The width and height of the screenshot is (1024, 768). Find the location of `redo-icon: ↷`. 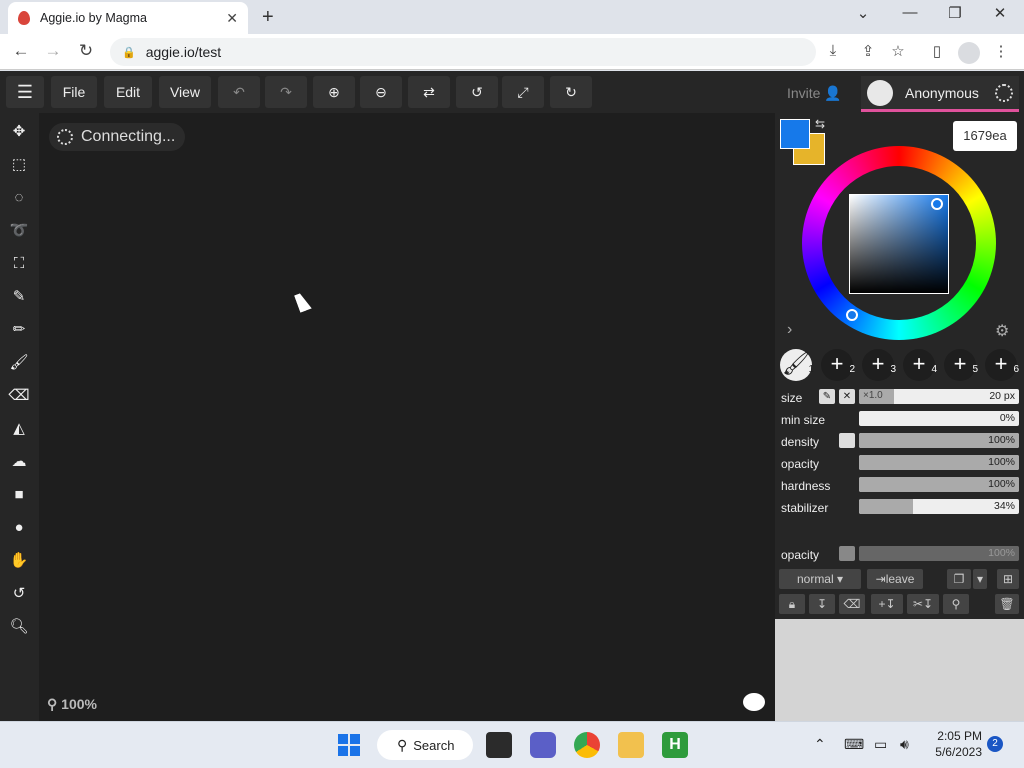

redo-icon: ↷ is located at coordinates (286, 92).